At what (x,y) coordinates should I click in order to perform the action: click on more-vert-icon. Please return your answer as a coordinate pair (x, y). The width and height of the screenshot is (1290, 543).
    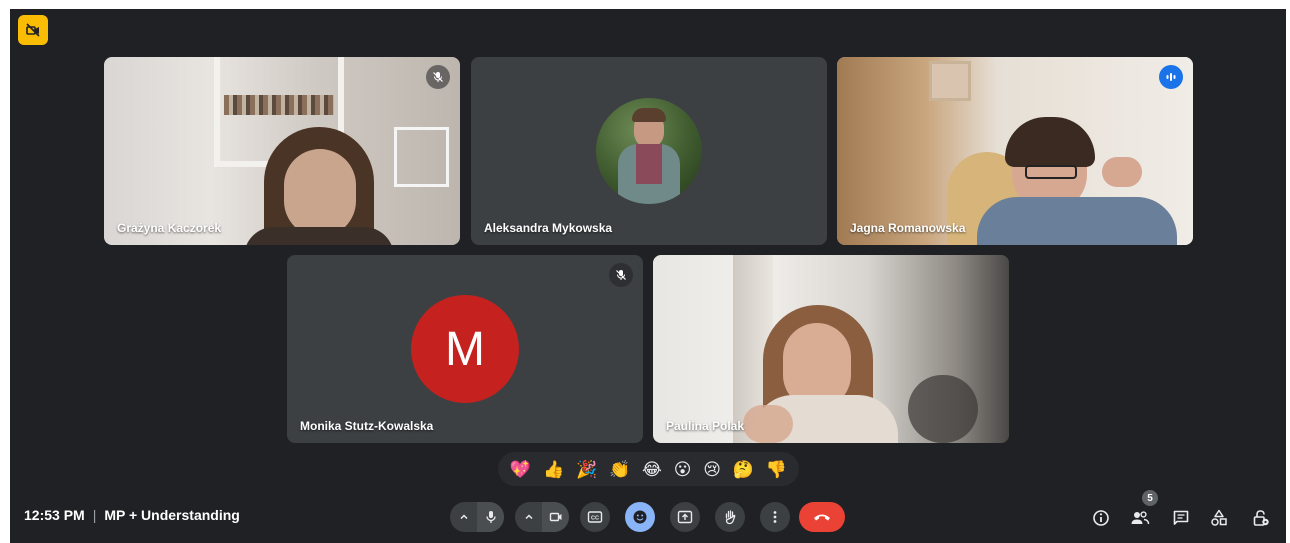
    Looking at the image, I should click on (775, 517).